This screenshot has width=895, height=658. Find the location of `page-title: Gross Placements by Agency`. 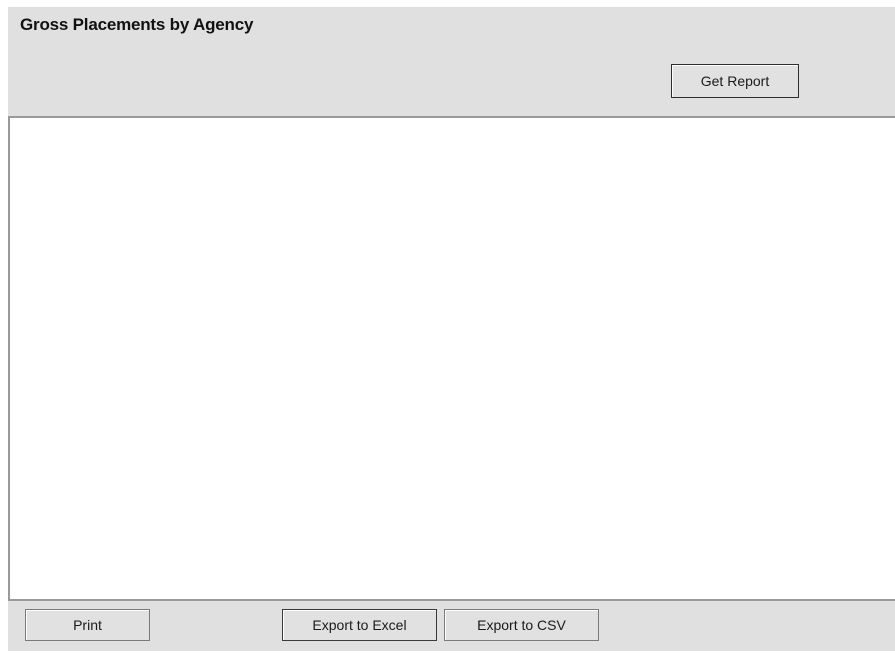

page-title: Gross Placements by Agency is located at coordinates (137, 24).